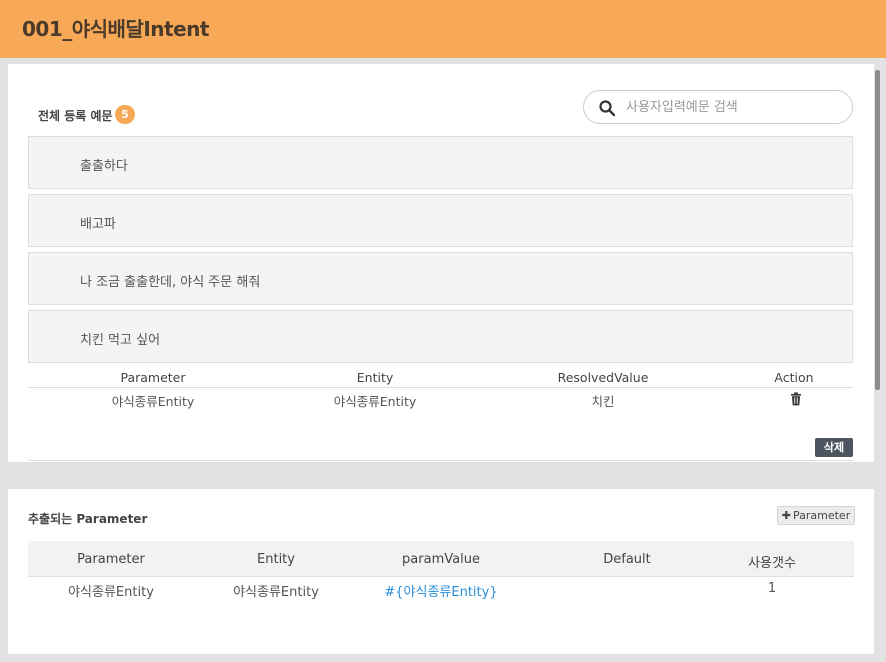 The width and height of the screenshot is (886, 662). Describe the element at coordinates (440, 162) in the screenshot. I see `example-item: 출출하다` at that location.